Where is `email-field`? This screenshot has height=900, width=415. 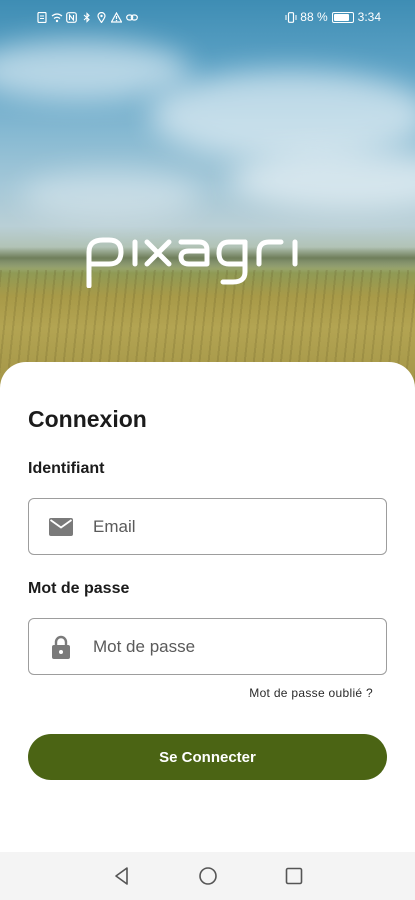 email-field is located at coordinates (207, 526).